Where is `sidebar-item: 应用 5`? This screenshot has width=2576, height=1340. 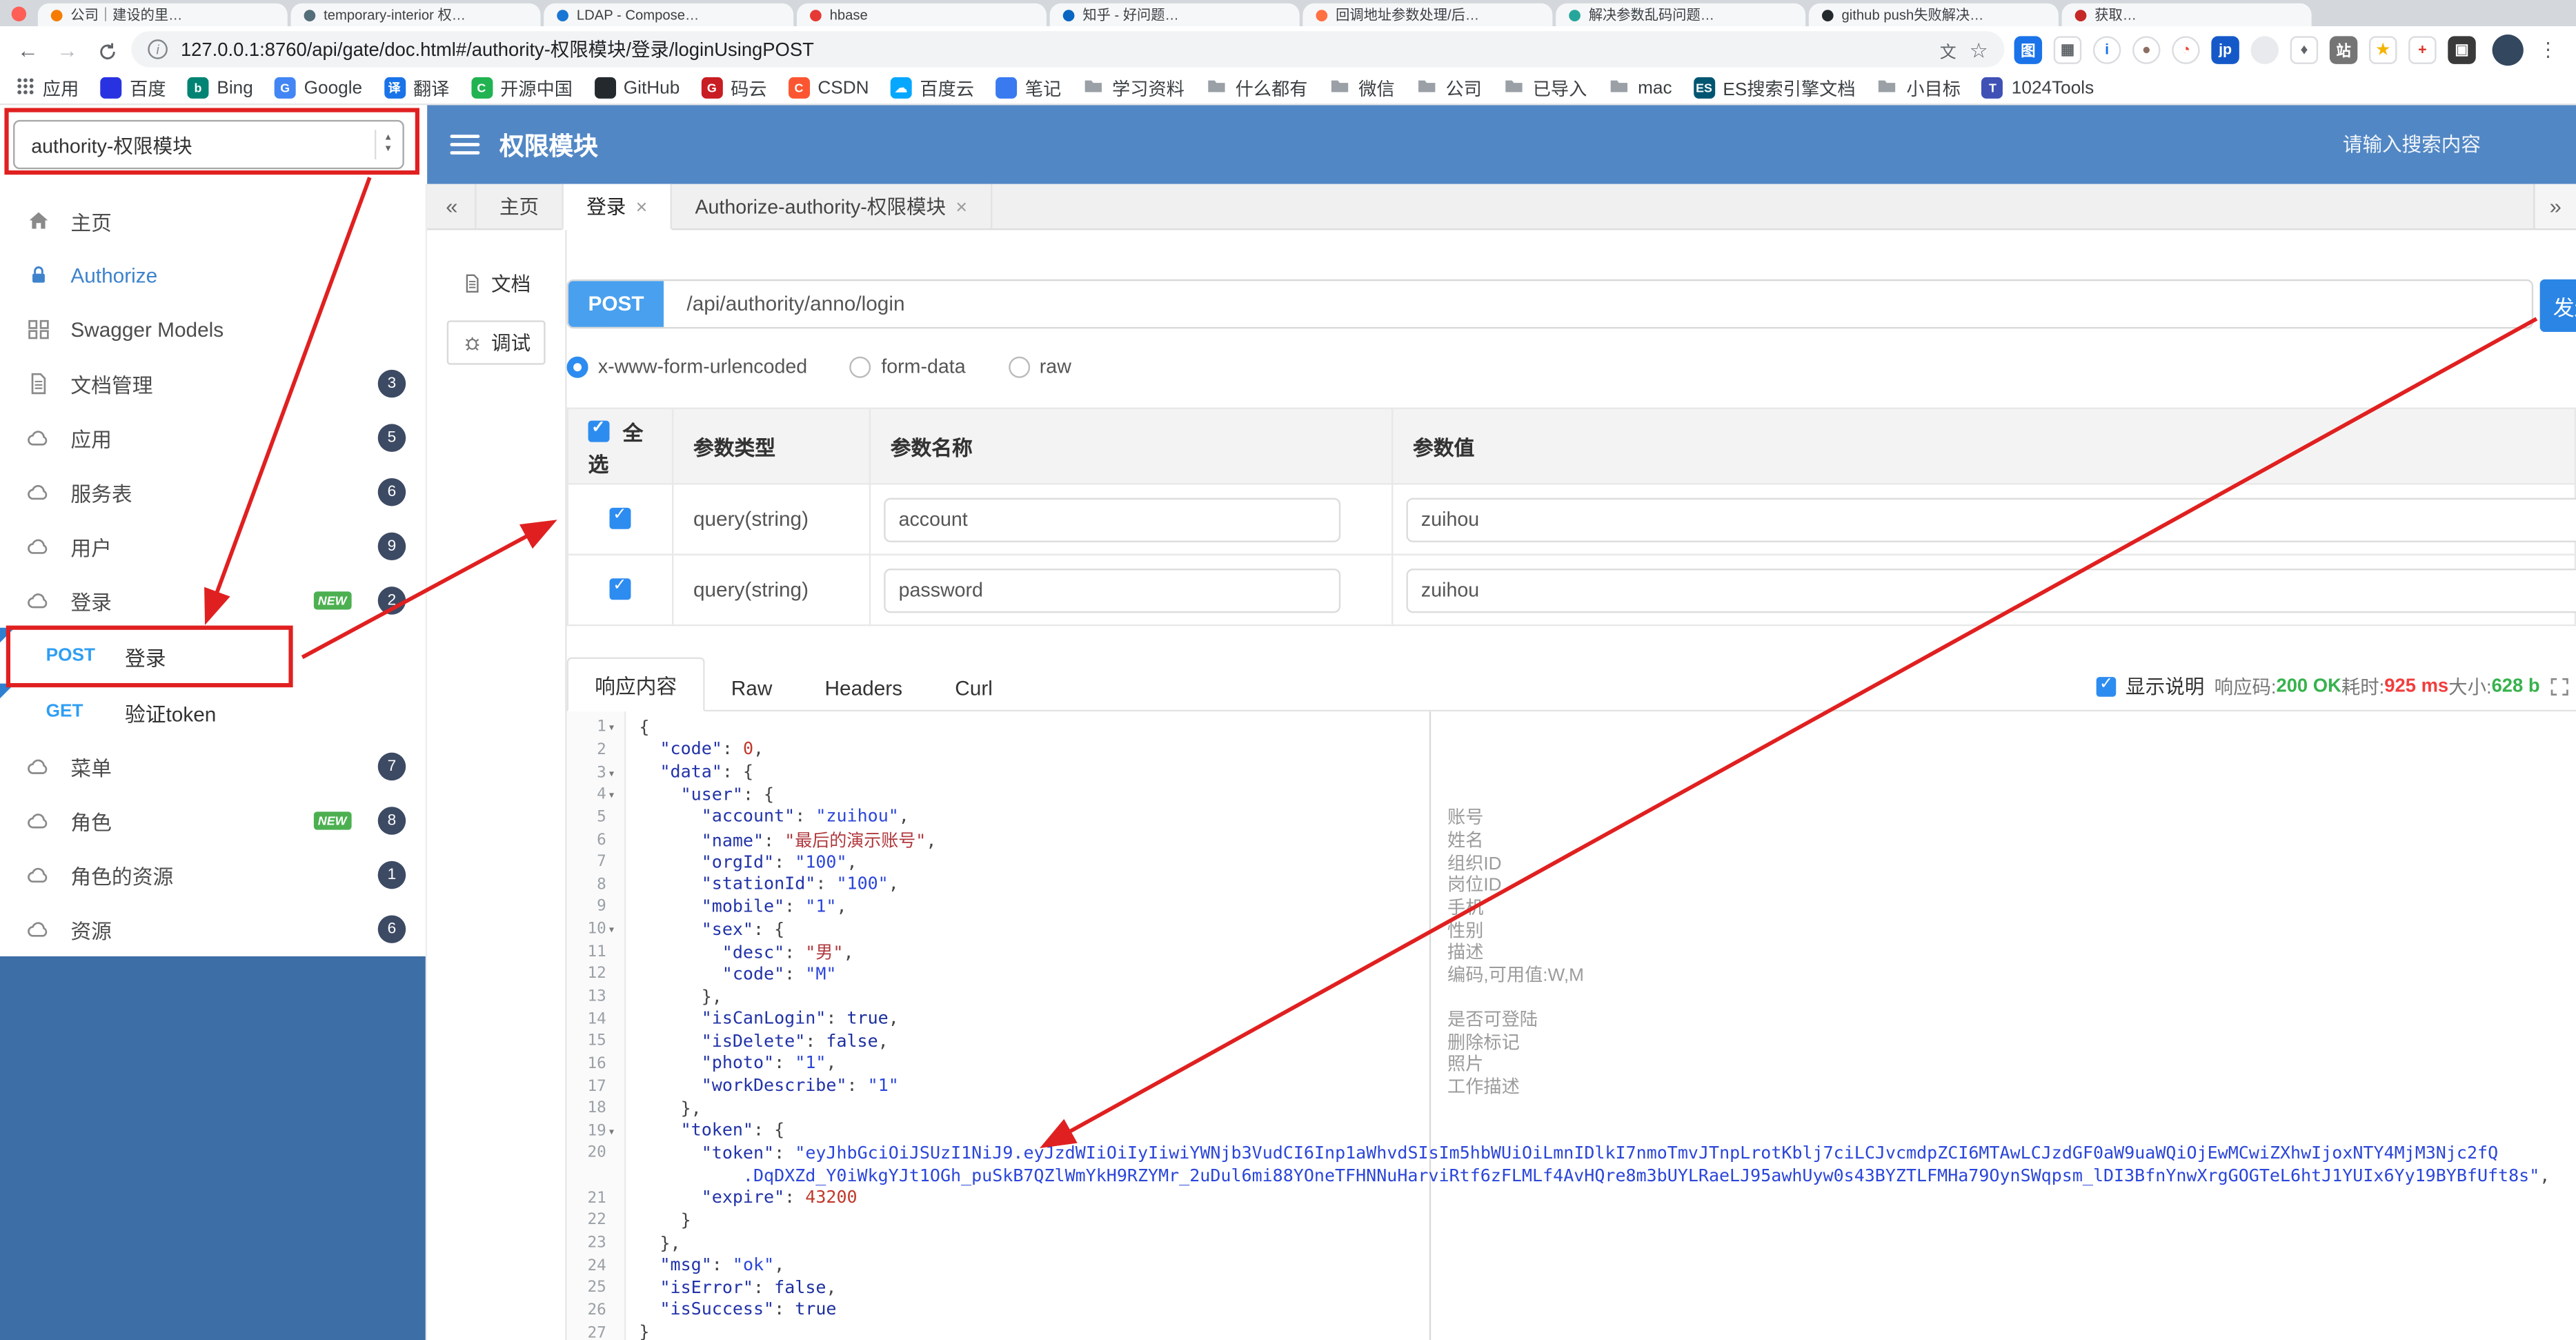
sidebar-item: 应用 5 is located at coordinates (213, 438).